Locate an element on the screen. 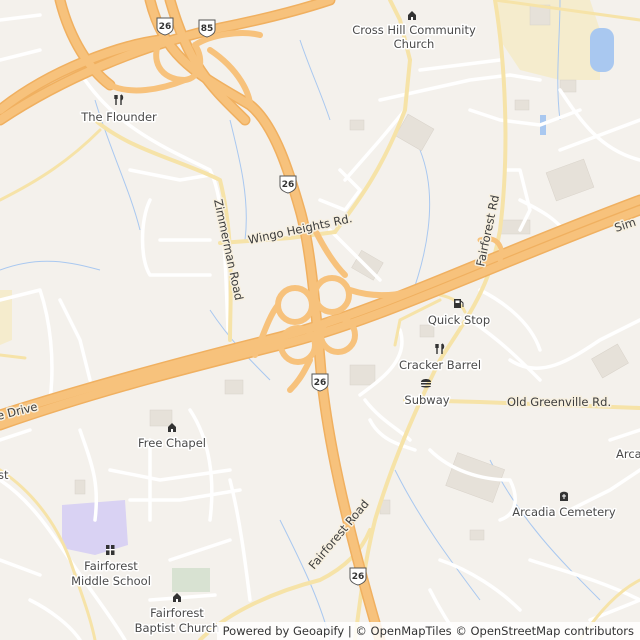  shield-i26-mid: 26 is located at coordinates (288, 184).